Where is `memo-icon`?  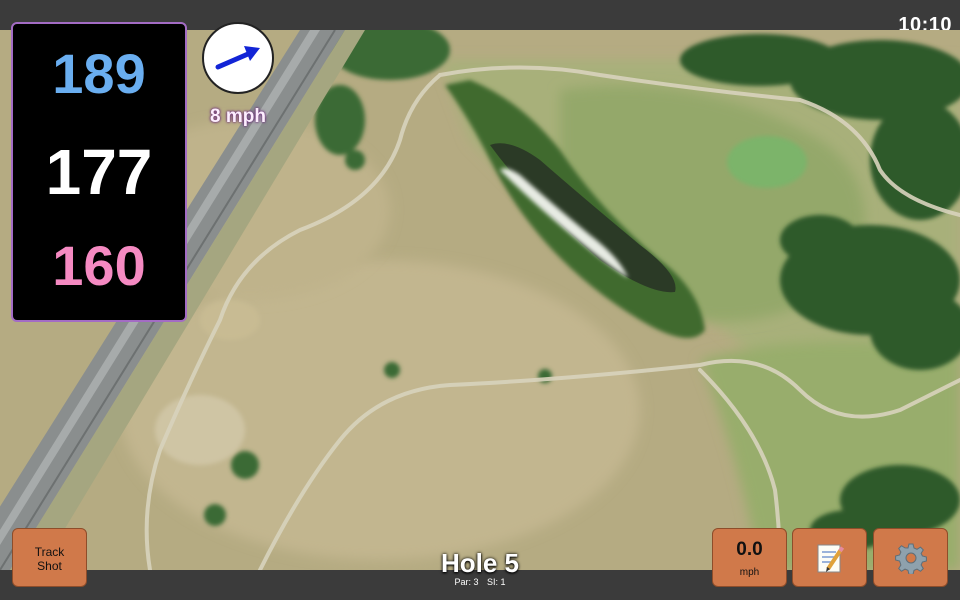
memo-icon is located at coordinates (830, 558).